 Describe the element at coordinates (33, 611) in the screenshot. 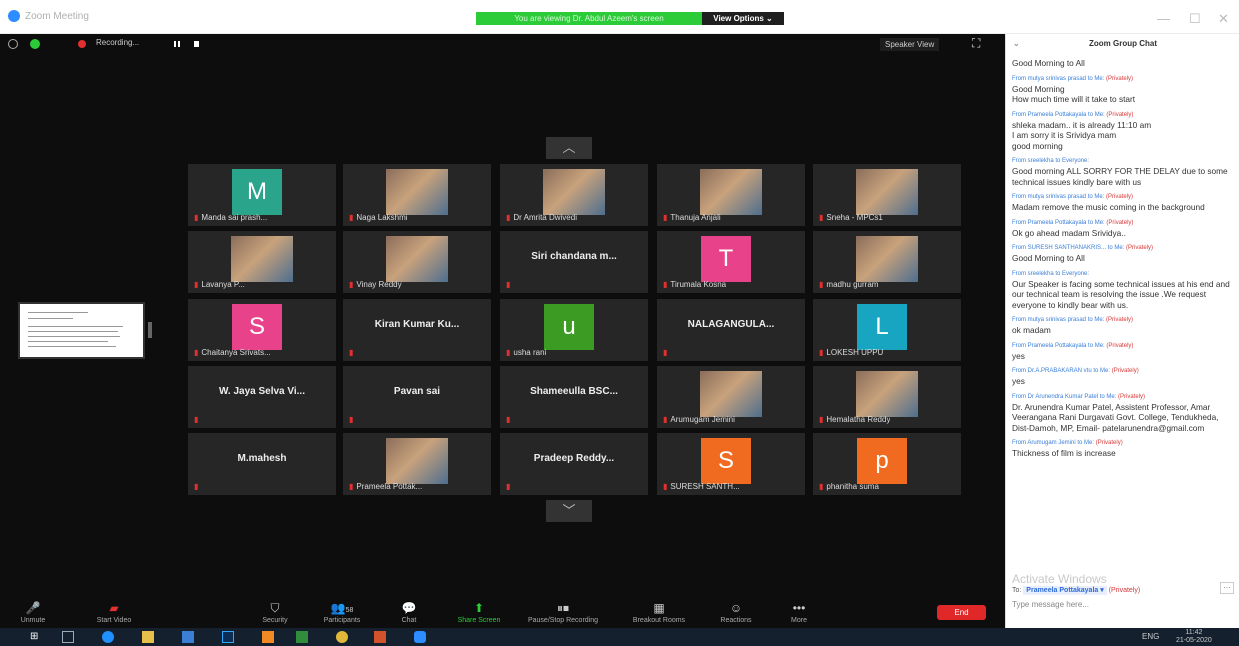

I see `unmute-button: 🎤 Unmute` at that location.